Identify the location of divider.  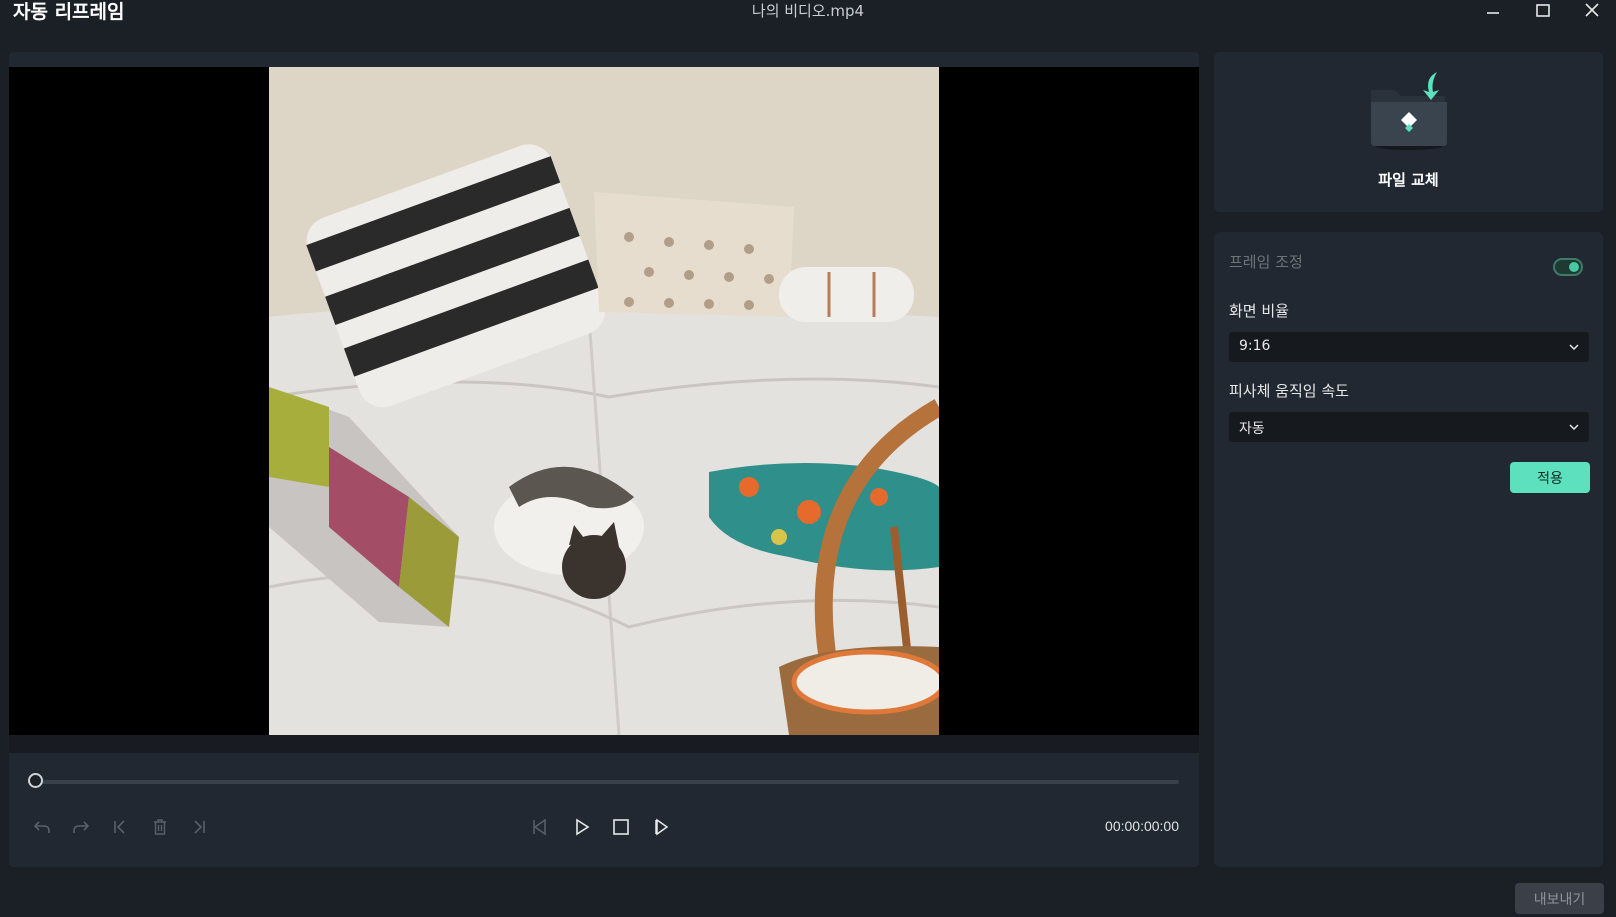
(604, 744).